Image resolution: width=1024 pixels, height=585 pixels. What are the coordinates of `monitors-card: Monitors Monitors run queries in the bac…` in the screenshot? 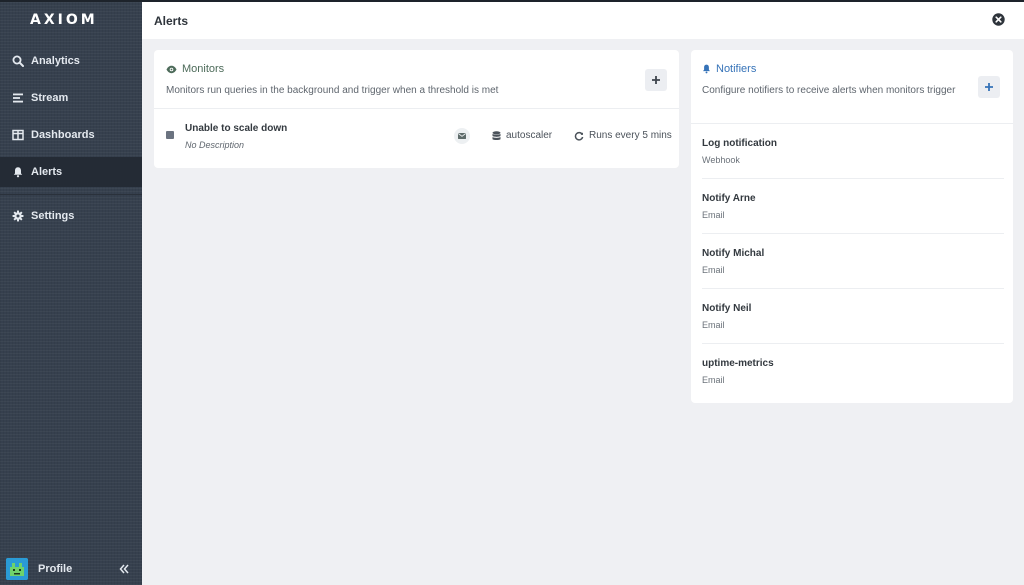 It's located at (416, 109).